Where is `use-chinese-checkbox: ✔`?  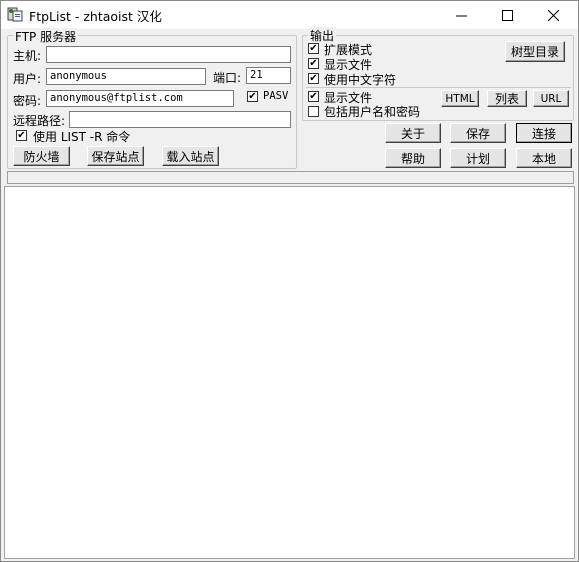
use-chinese-checkbox: ✔ is located at coordinates (313, 78).